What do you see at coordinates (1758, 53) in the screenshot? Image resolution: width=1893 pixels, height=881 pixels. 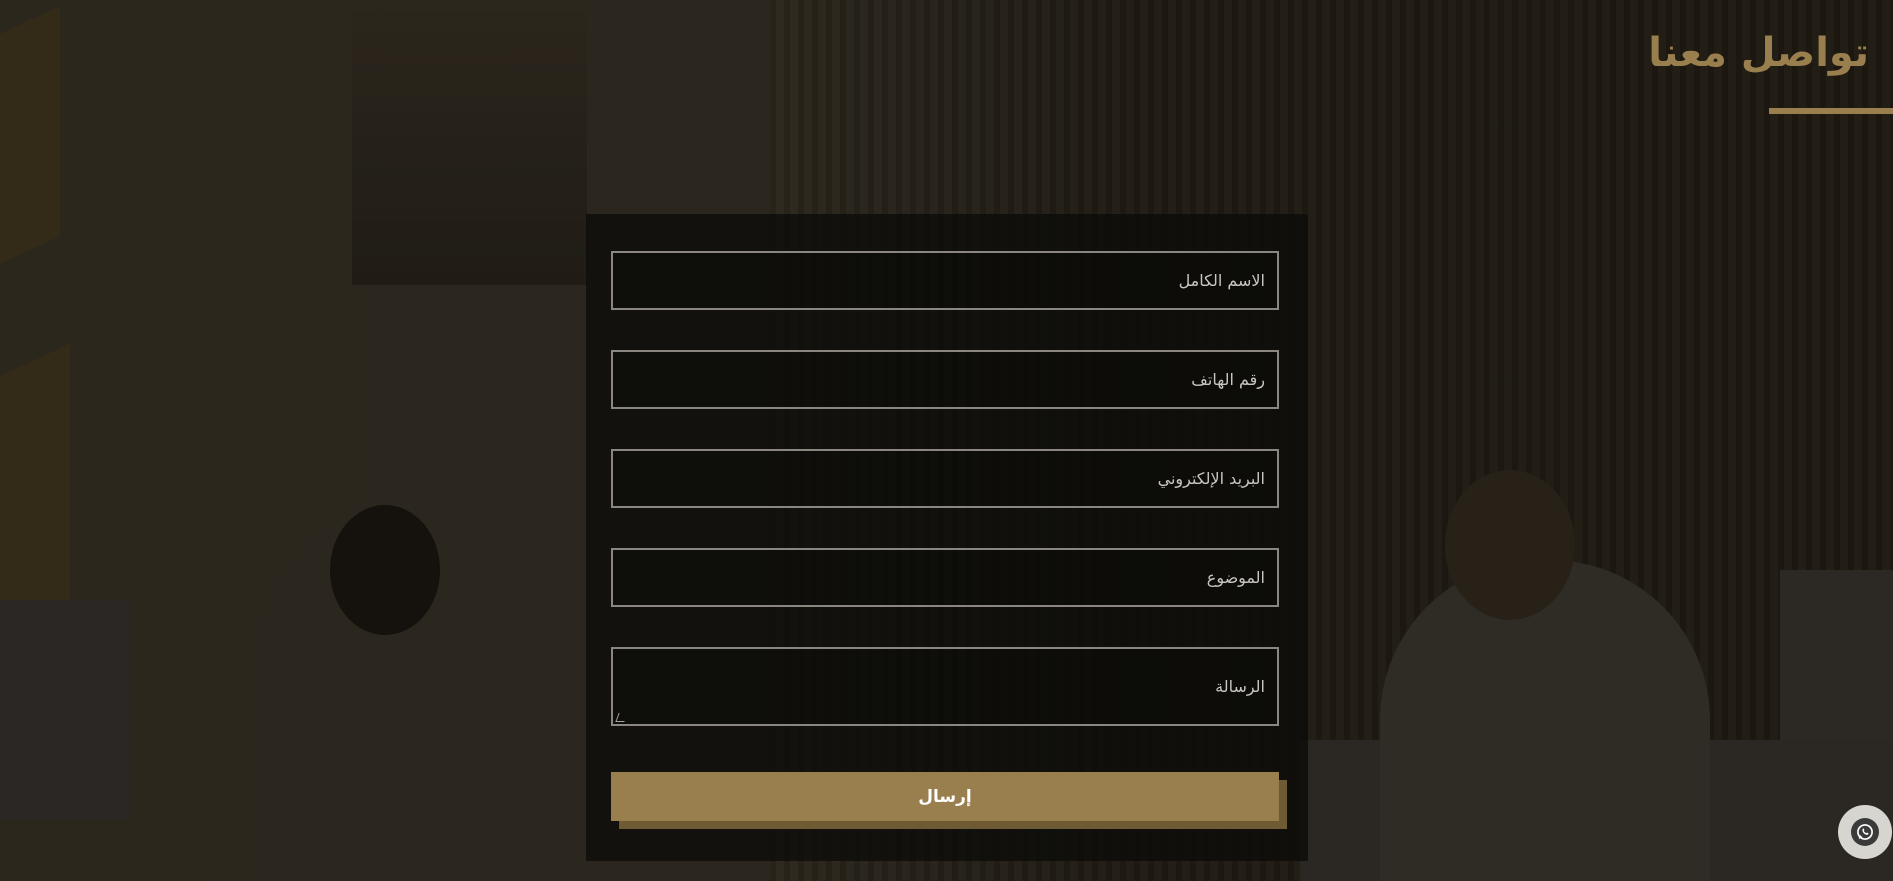 I see `page-title: تواصل معنا` at bounding box center [1758, 53].